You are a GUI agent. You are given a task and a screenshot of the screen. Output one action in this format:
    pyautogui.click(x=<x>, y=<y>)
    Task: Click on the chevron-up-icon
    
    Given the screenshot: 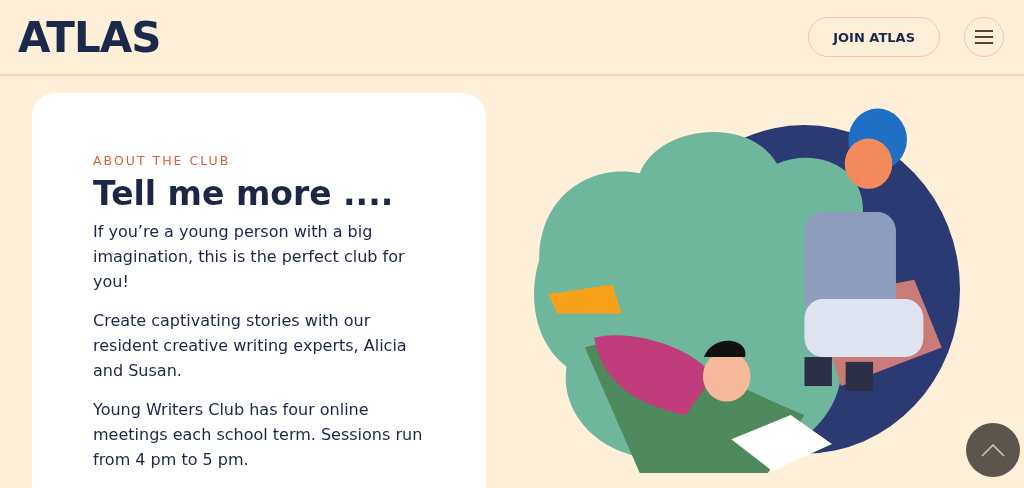 What is the action you would take?
    pyautogui.click(x=993, y=450)
    